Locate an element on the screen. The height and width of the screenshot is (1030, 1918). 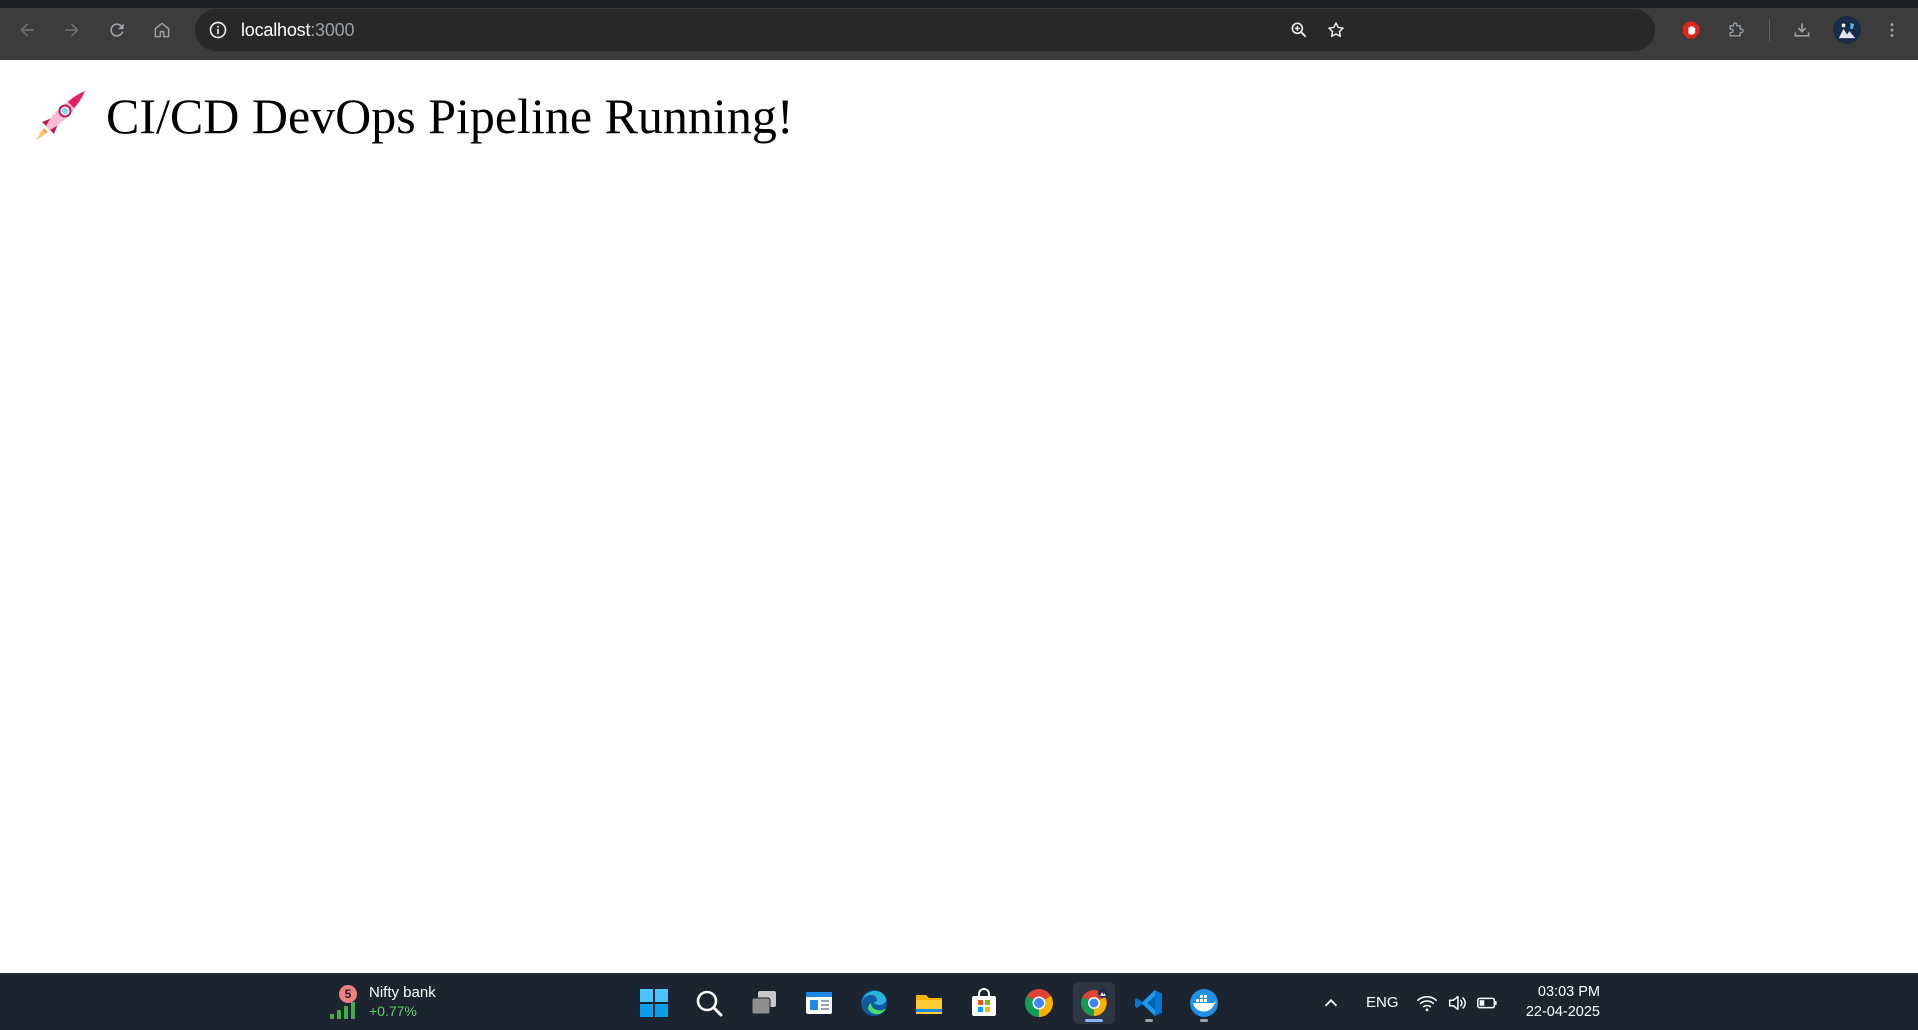
reload-button is located at coordinates (117, 30).